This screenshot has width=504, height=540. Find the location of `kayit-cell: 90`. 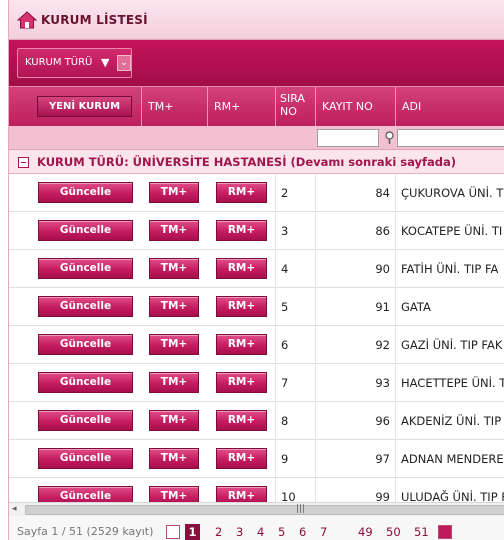

kayit-cell: 90 is located at coordinates (382, 269).